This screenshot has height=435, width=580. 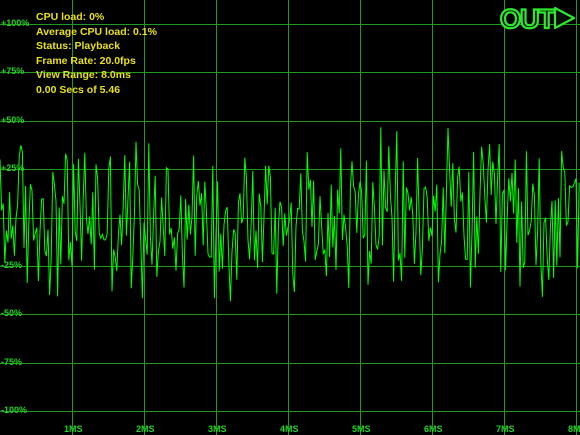 I want to click on x-tick-label: 8M, so click(x=574, y=429).